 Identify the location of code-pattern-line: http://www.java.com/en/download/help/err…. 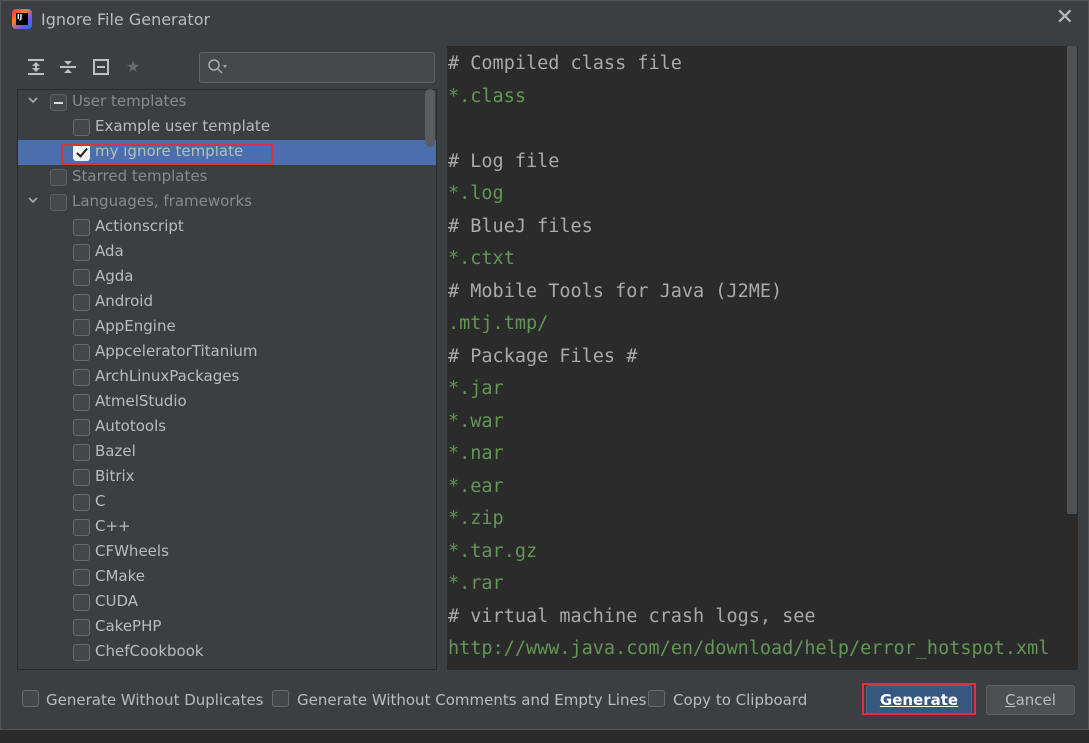
(749, 648).